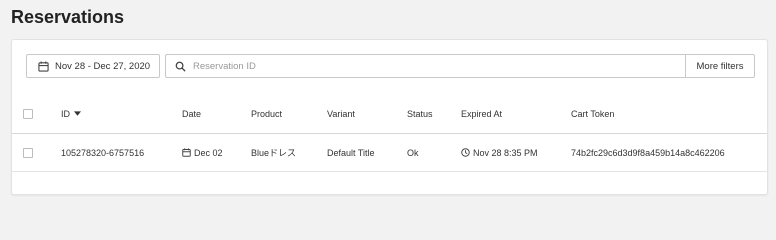  What do you see at coordinates (720, 66) in the screenshot?
I see `more-filters-button: More filters` at bounding box center [720, 66].